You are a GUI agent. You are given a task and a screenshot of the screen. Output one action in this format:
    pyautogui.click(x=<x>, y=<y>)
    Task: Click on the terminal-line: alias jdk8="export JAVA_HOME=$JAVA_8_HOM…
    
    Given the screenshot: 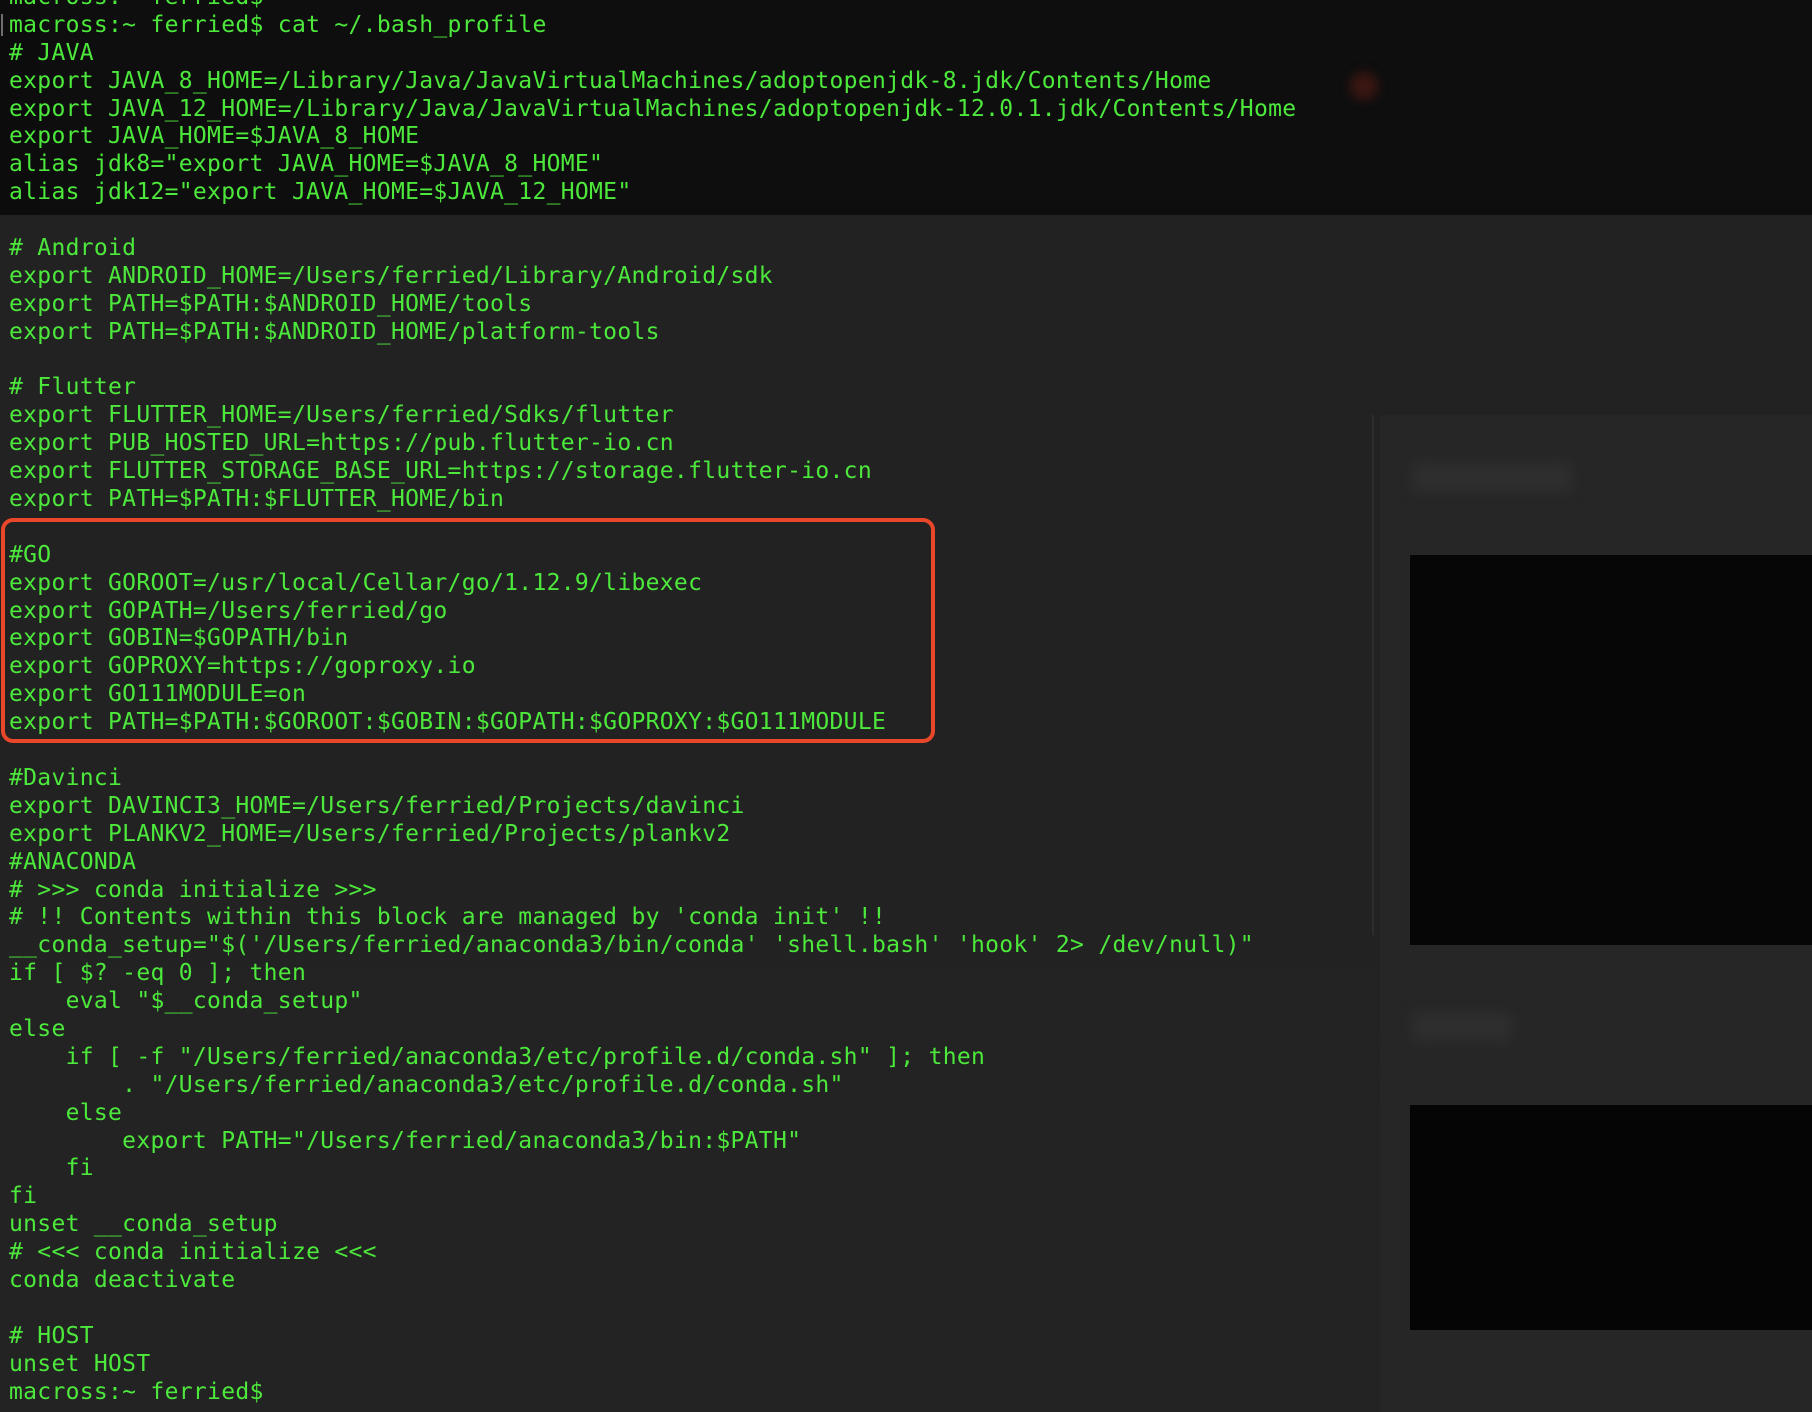 What is the action you would take?
    pyautogui.click(x=306, y=164)
    